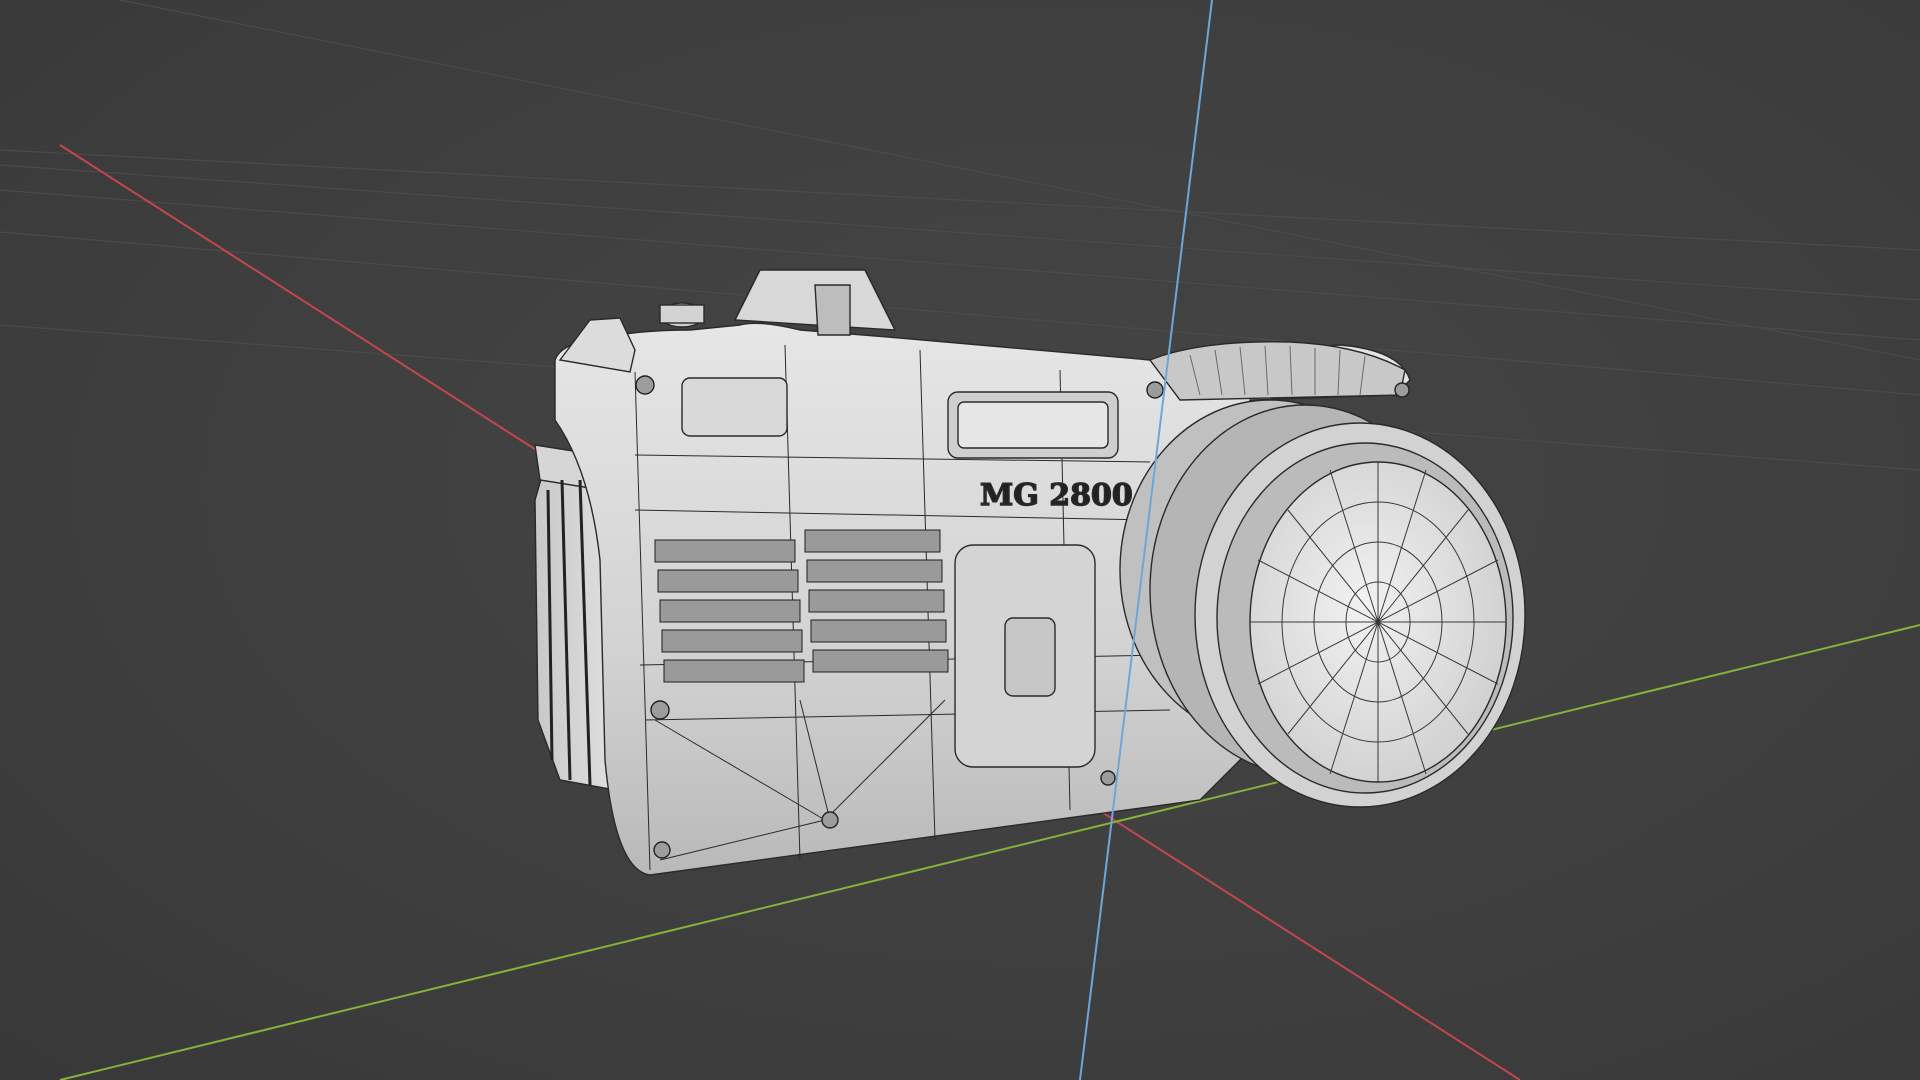  I want to click on model-label: MG 2800, so click(1056, 495).